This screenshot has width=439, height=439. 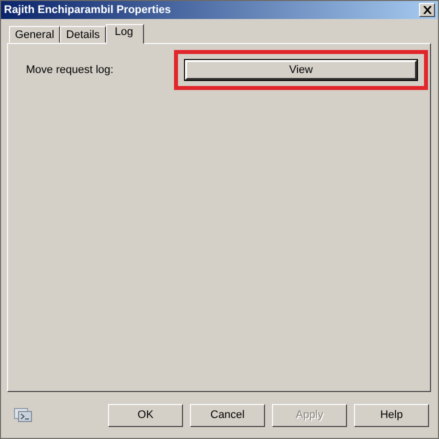 I want to click on close-button, so click(x=427, y=9).